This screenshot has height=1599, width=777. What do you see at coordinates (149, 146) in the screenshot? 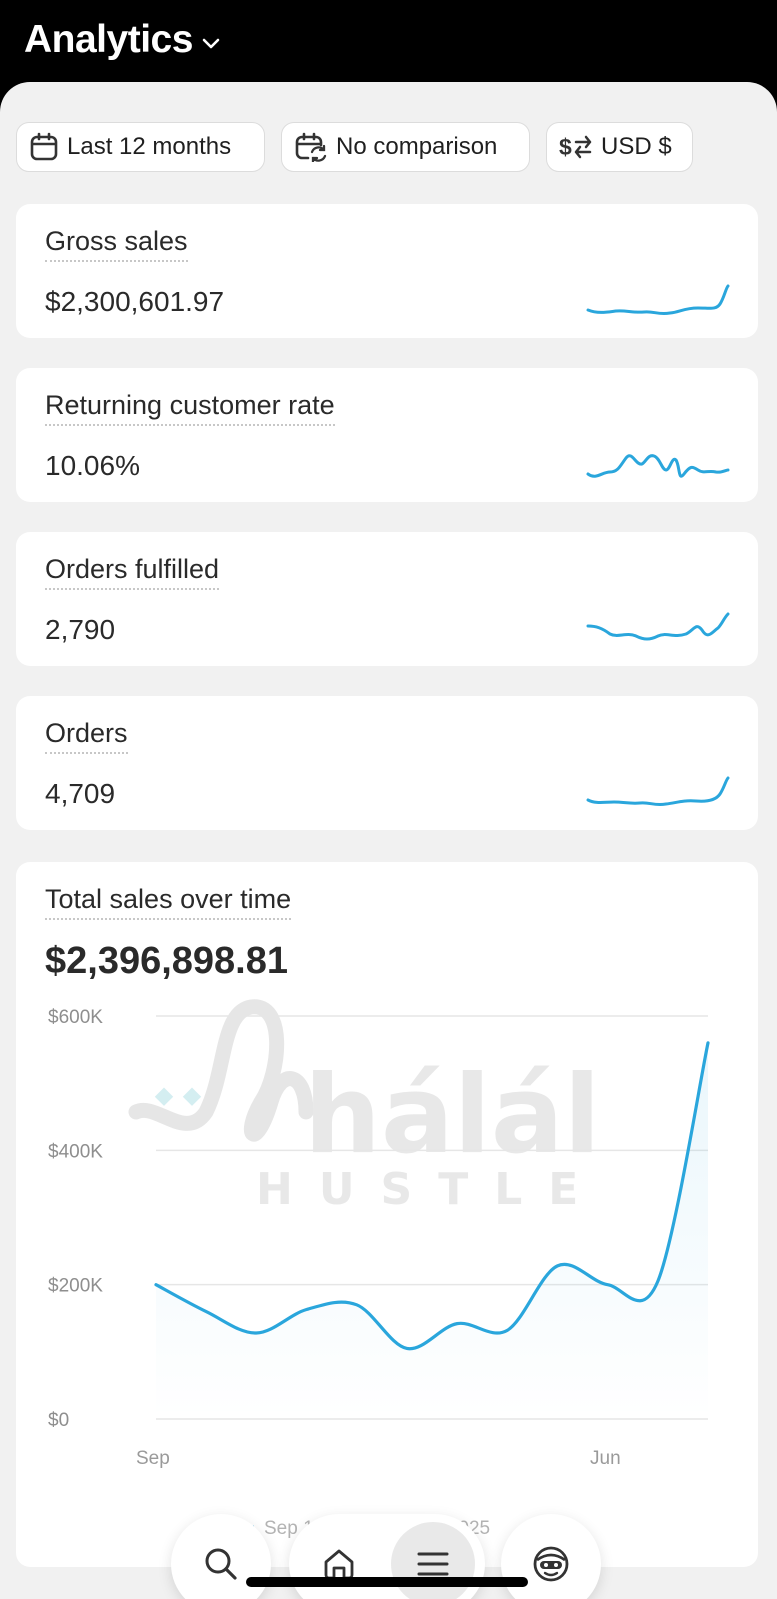
I see `date-range-label: Last 12 months` at bounding box center [149, 146].